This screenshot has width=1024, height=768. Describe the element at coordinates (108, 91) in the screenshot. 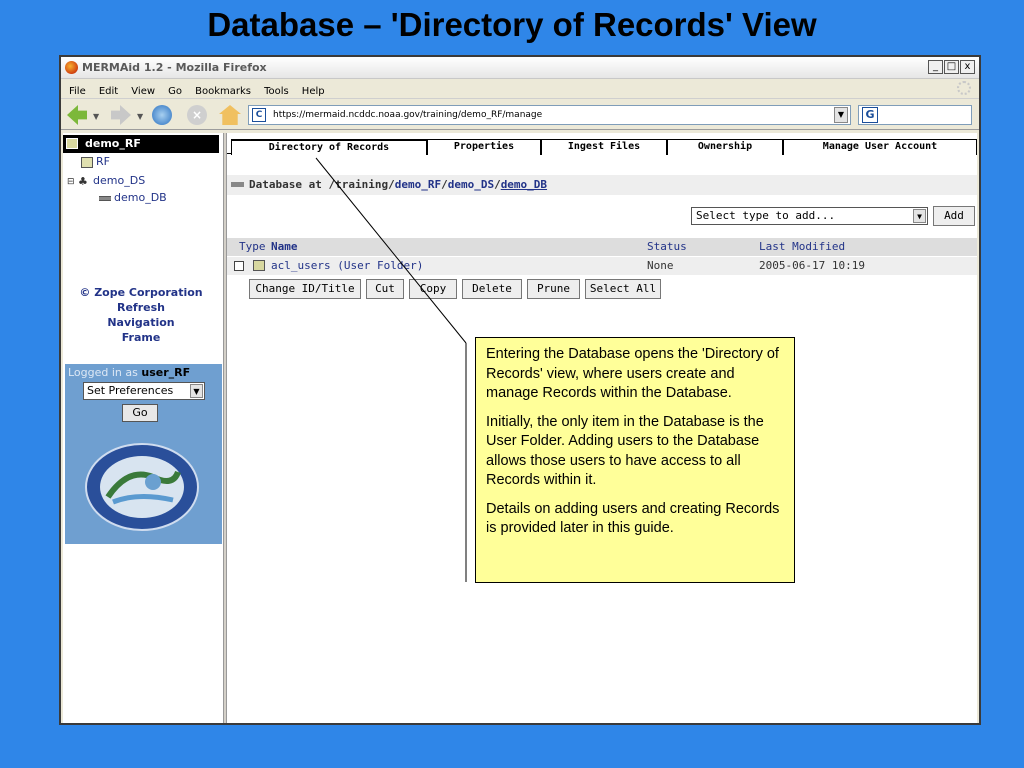

I see `menu-edit: Edit` at that location.